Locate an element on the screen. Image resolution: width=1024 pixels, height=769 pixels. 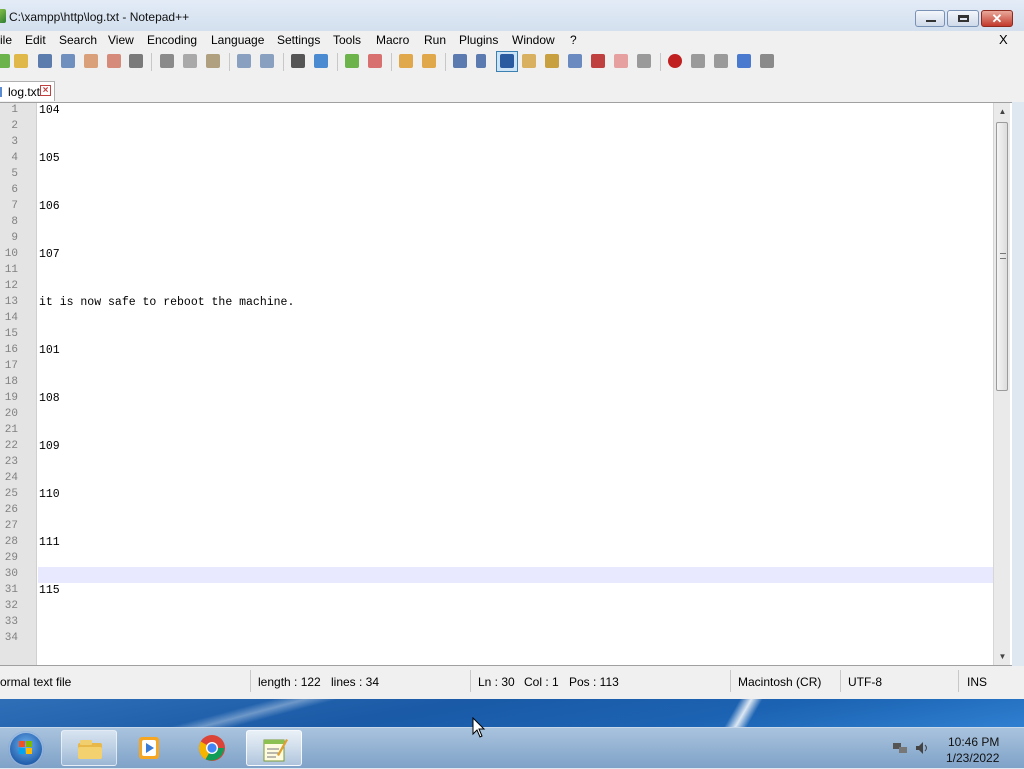
code-line: 101 is located at coordinates (49, 350).